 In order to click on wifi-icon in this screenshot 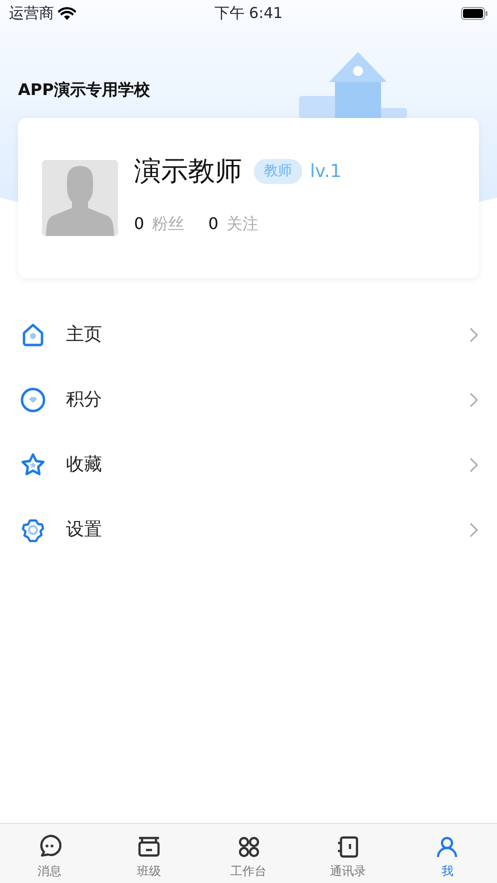, I will do `click(67, 13)`.